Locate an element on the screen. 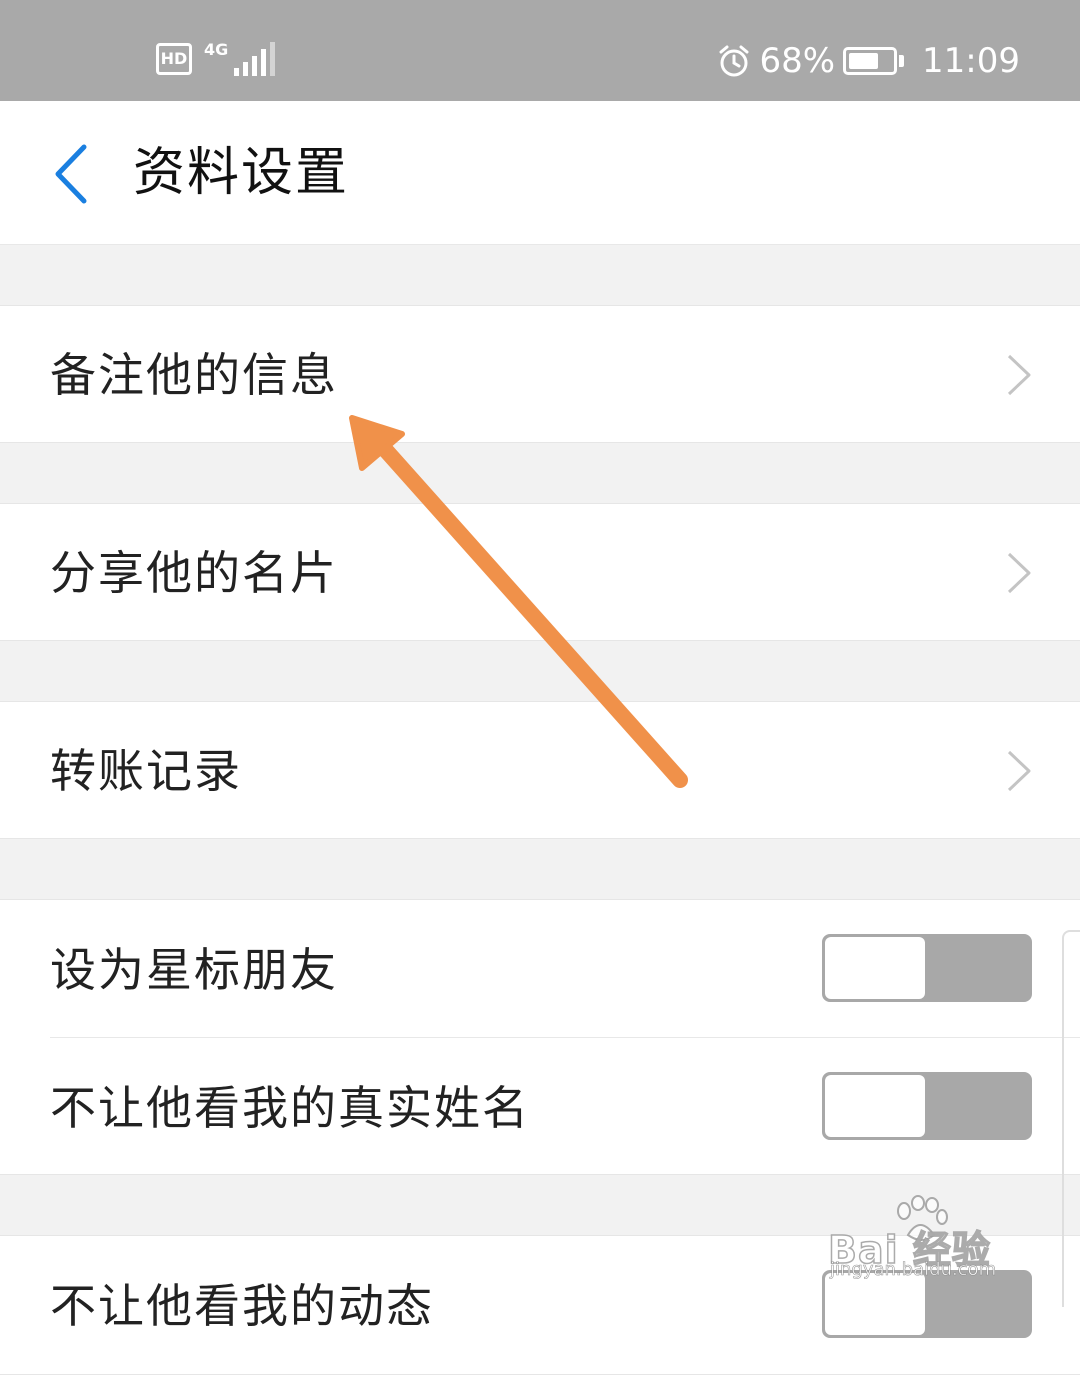 The image size is (1080, 1375). status-bar: HD 4G 68% 11:09 is located at coordinates (540, 50).